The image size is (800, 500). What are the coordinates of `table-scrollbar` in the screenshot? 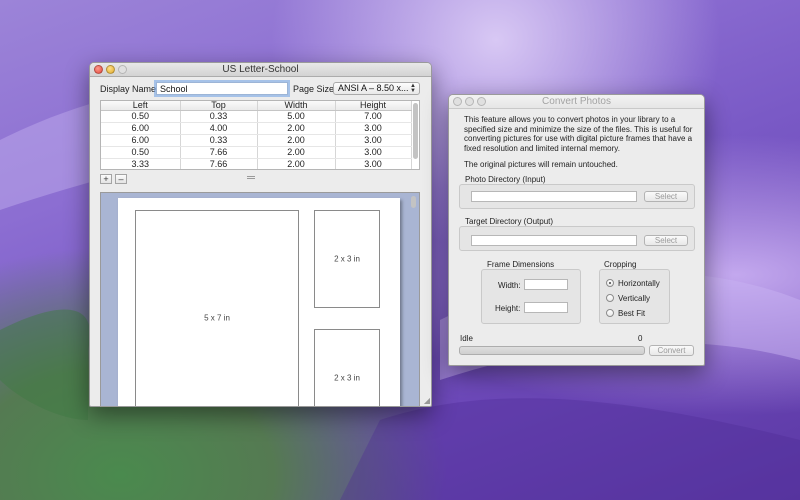 It's located at (415, 131).